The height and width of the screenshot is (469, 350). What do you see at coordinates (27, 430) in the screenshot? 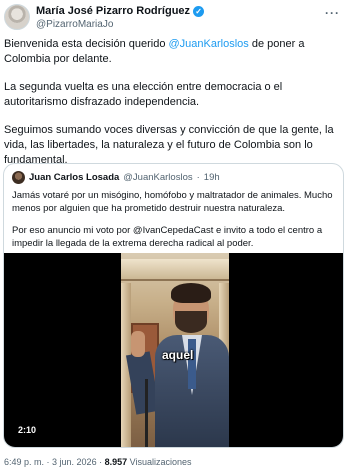
I see `video-duration: 2:10` at bounding box center [27, 430].